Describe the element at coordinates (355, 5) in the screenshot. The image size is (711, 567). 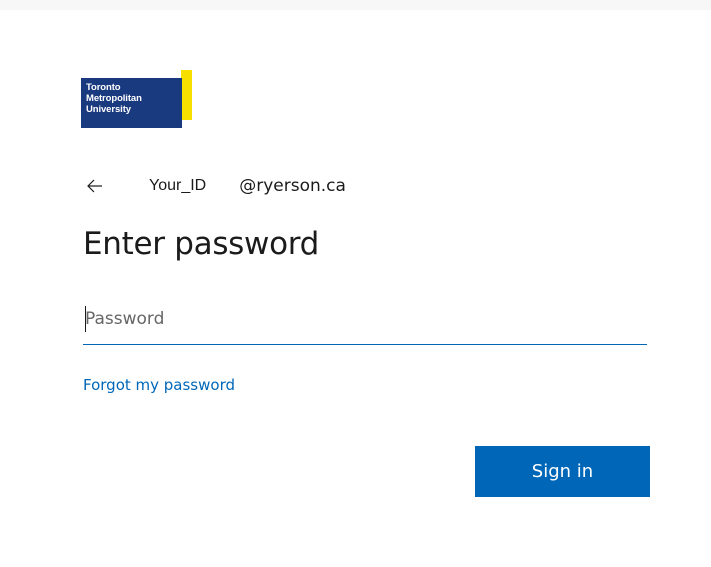
I see `top-strip` at that location.